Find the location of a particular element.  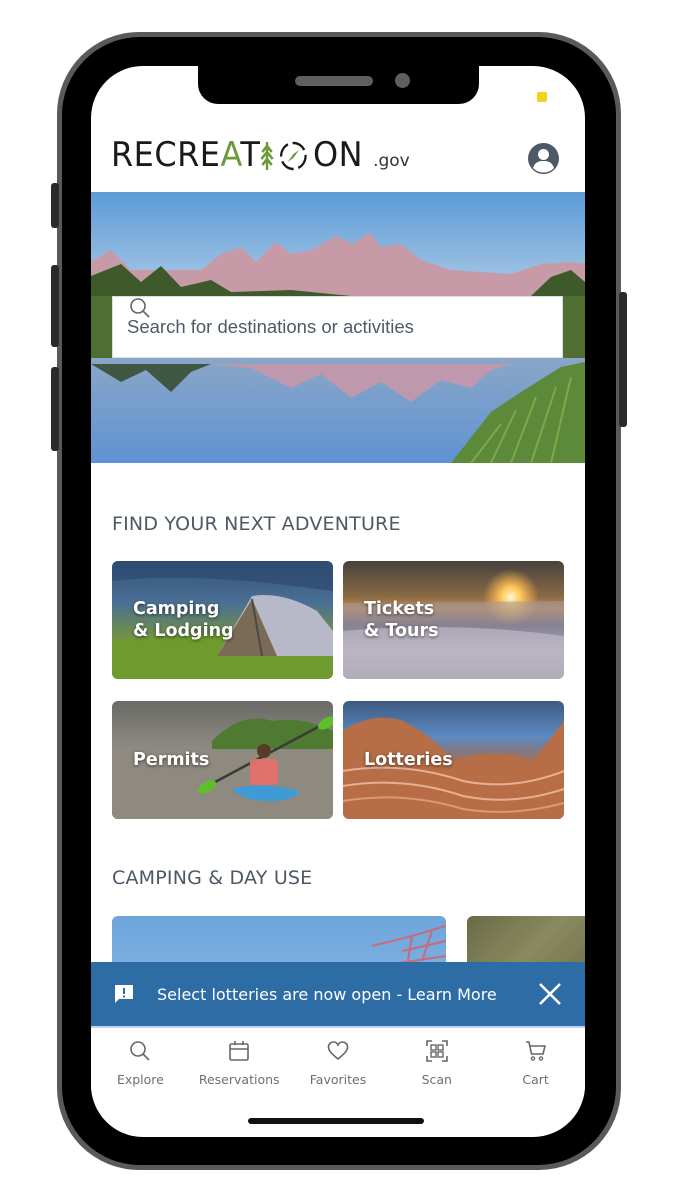

account-button is located at coordinates (543, 158).